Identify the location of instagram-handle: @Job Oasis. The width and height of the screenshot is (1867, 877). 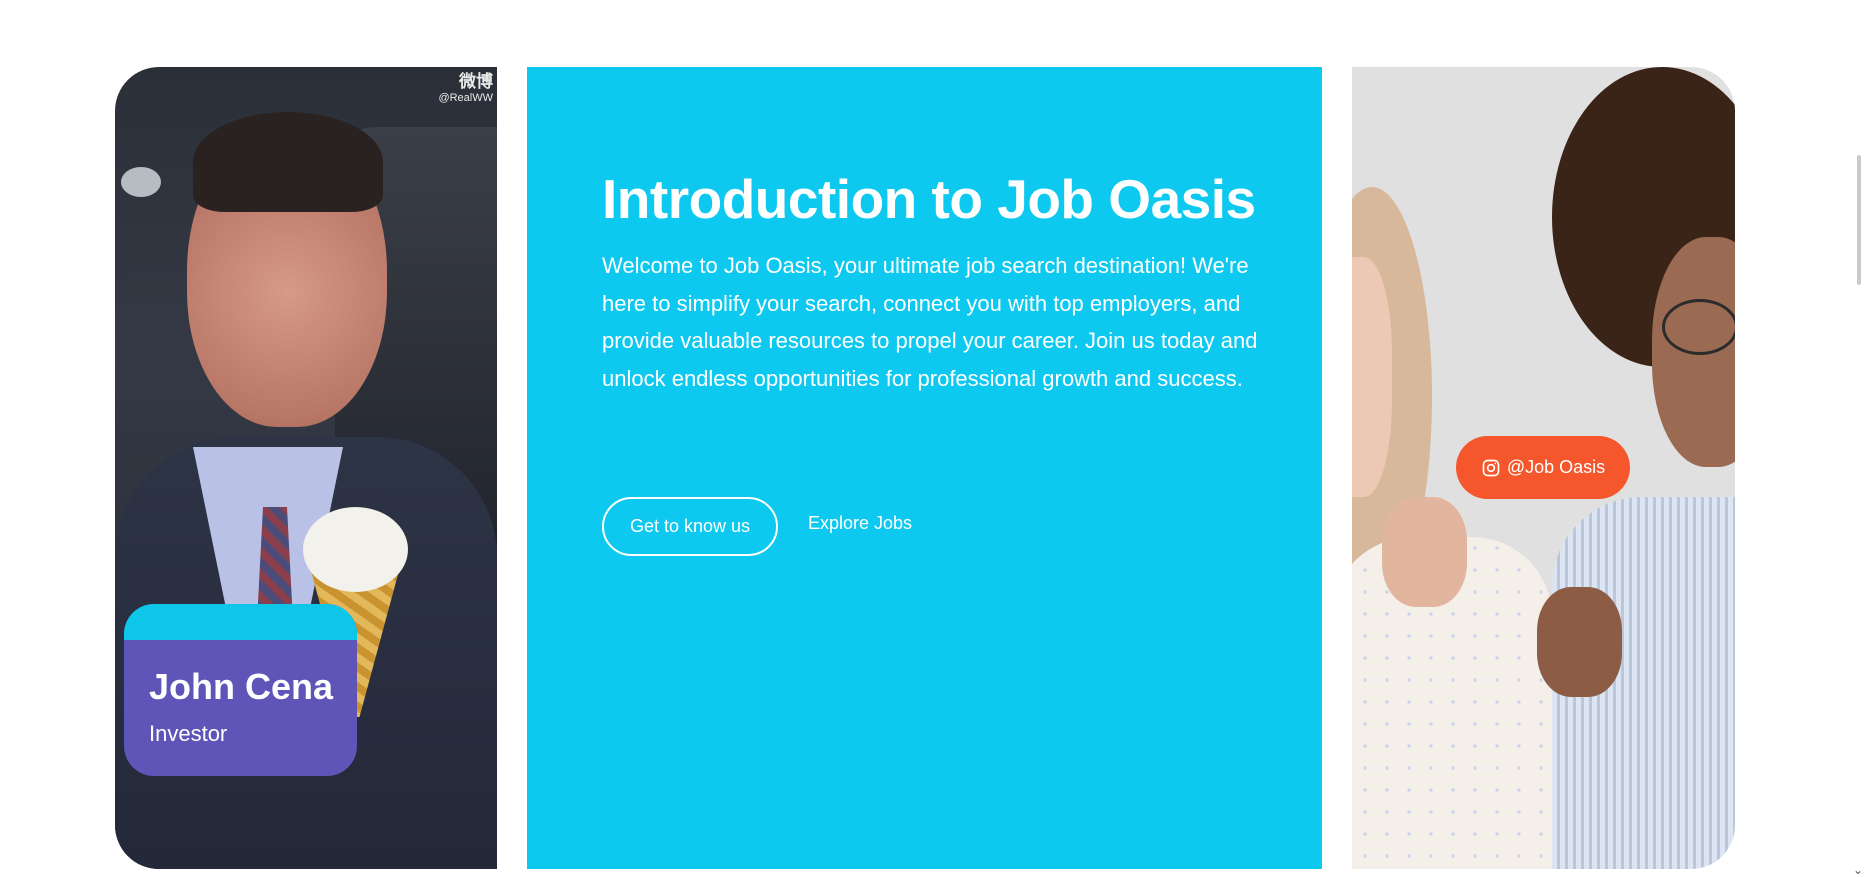
(1556, 467).